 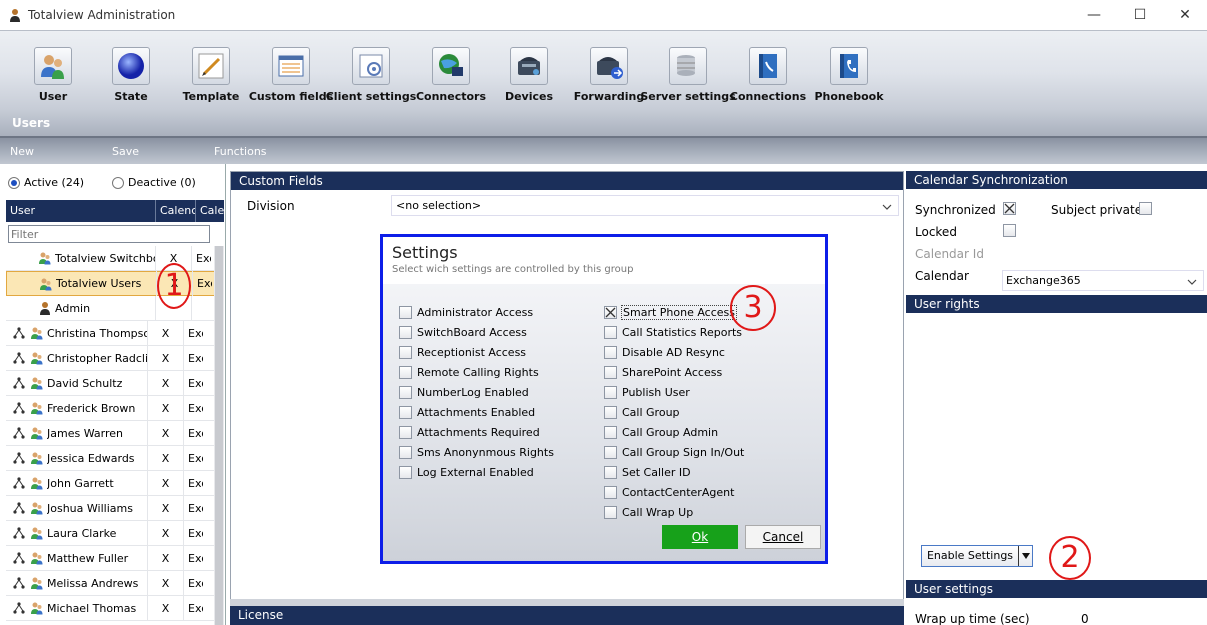 I want to click on ok-button: Ok, so click(x=700, y=537).